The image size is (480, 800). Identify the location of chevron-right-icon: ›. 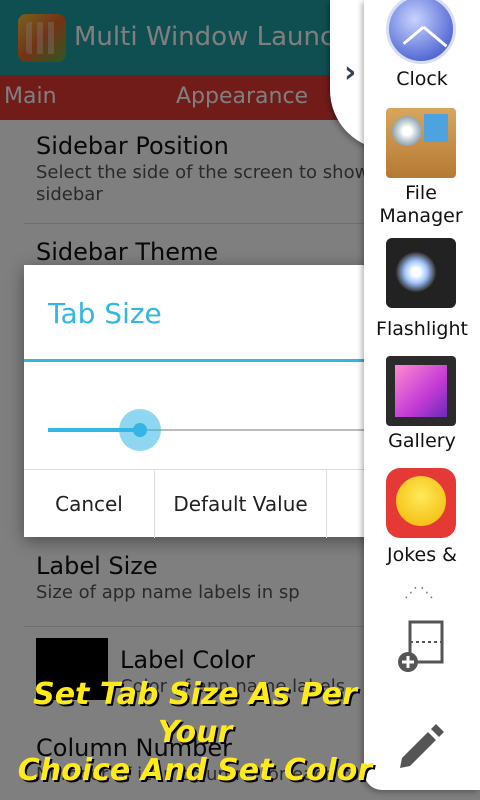
(350, 72).